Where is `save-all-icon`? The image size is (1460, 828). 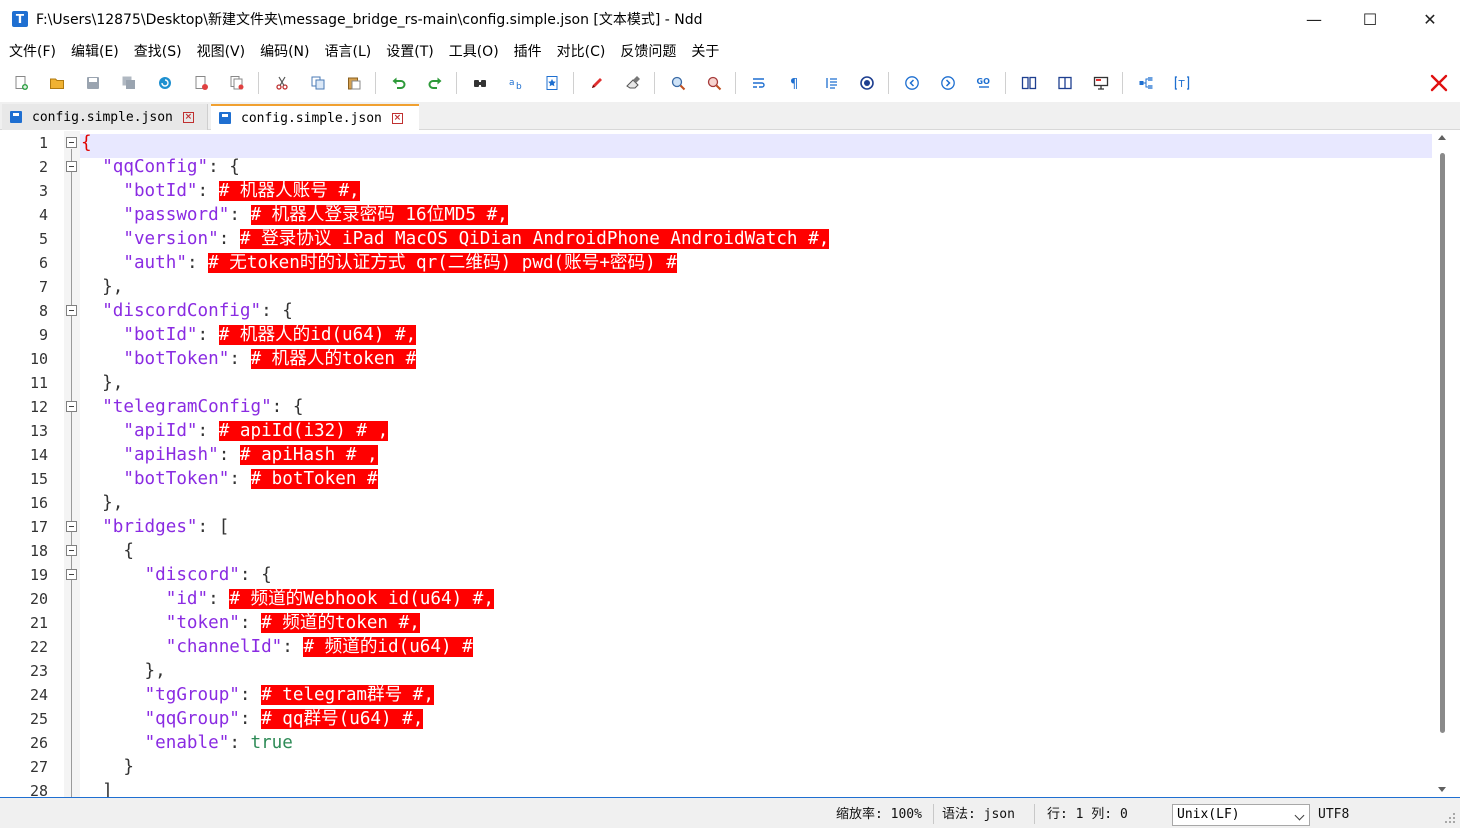 save-all-icon is located at coordinates (129, 83).